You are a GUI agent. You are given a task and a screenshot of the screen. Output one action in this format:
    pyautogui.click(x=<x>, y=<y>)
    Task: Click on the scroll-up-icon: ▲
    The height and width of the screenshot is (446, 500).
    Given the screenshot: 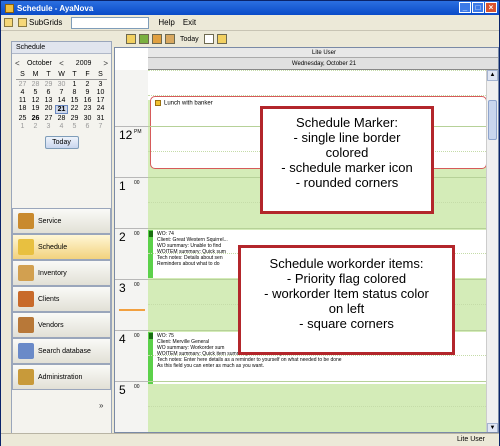 What is the action you would take?
    pyautogui.click(x=492, y=75)
    